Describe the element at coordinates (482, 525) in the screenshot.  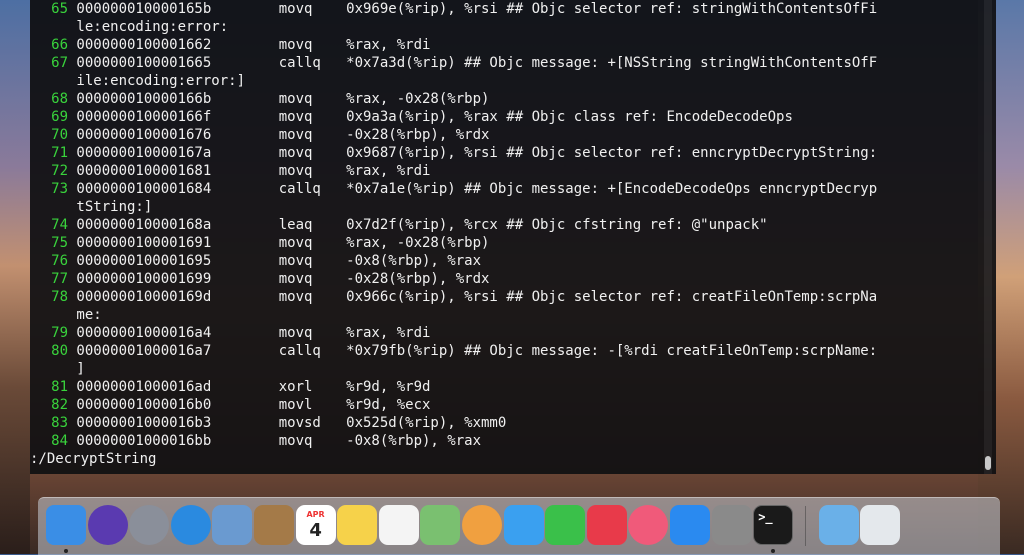
I see `photos-icon` at that location.